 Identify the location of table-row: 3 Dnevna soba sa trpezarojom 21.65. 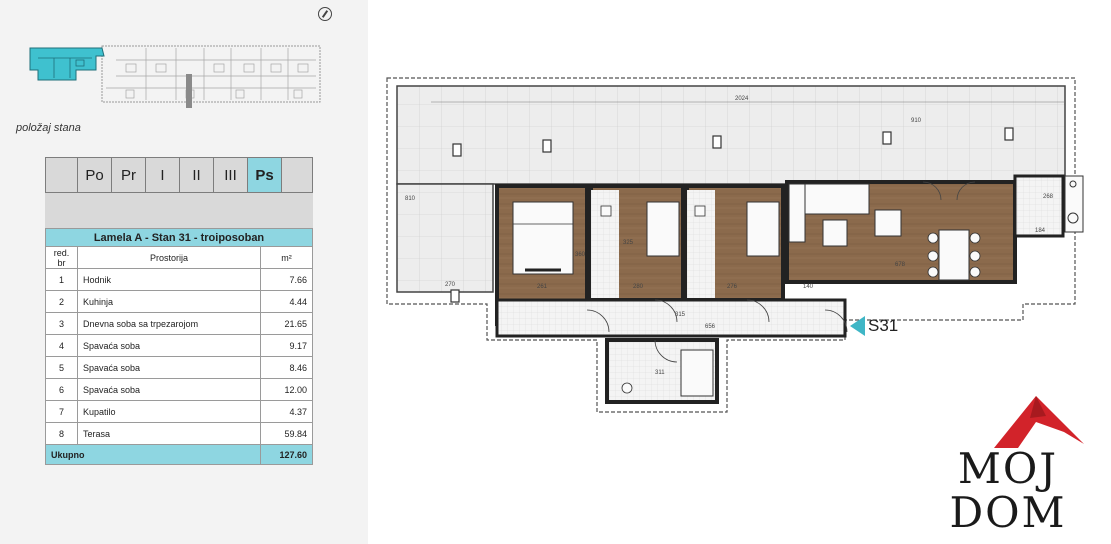
(179, 323).